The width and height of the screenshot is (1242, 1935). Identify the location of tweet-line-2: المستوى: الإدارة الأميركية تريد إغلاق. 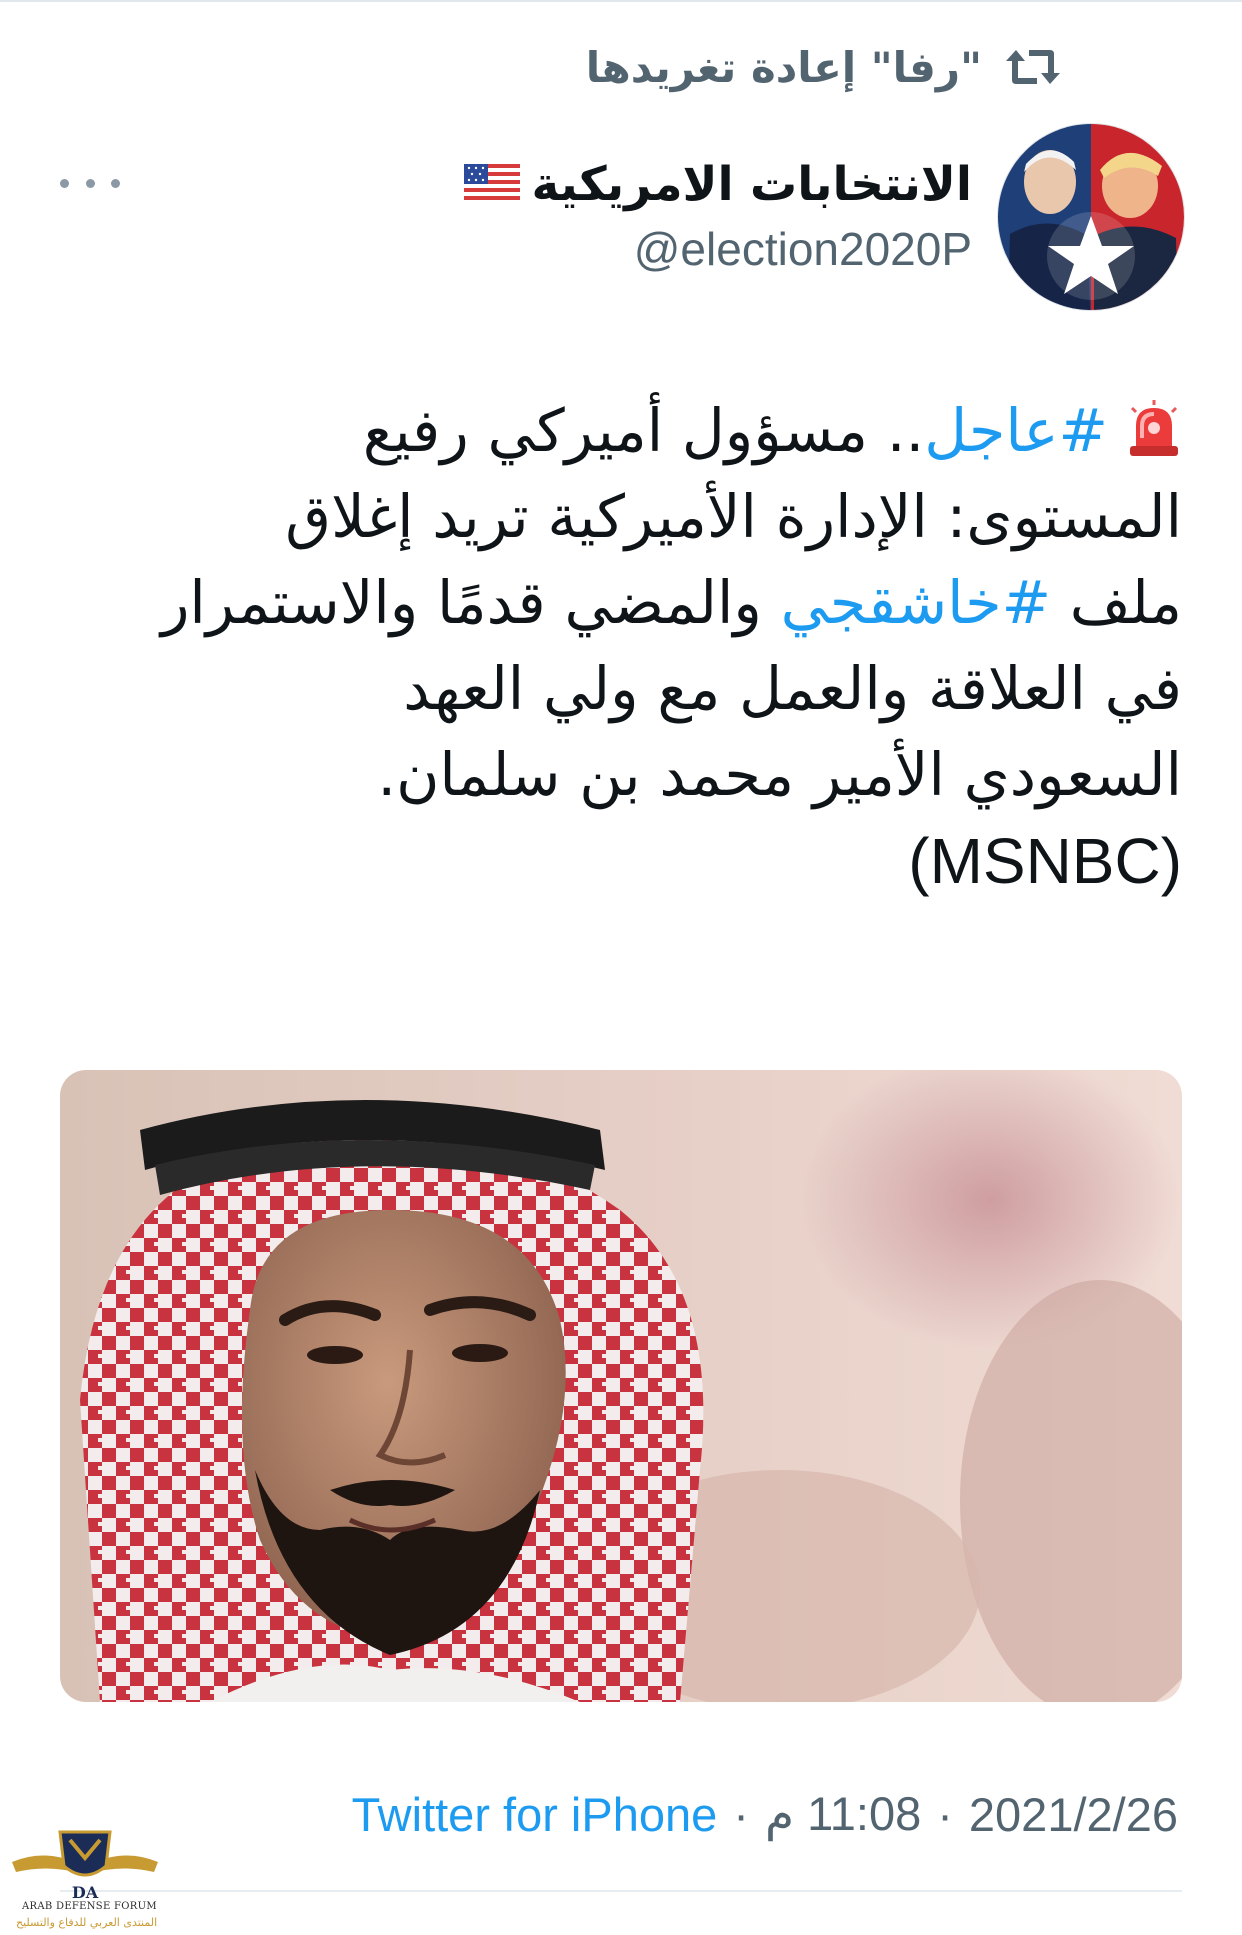
(733, 516).